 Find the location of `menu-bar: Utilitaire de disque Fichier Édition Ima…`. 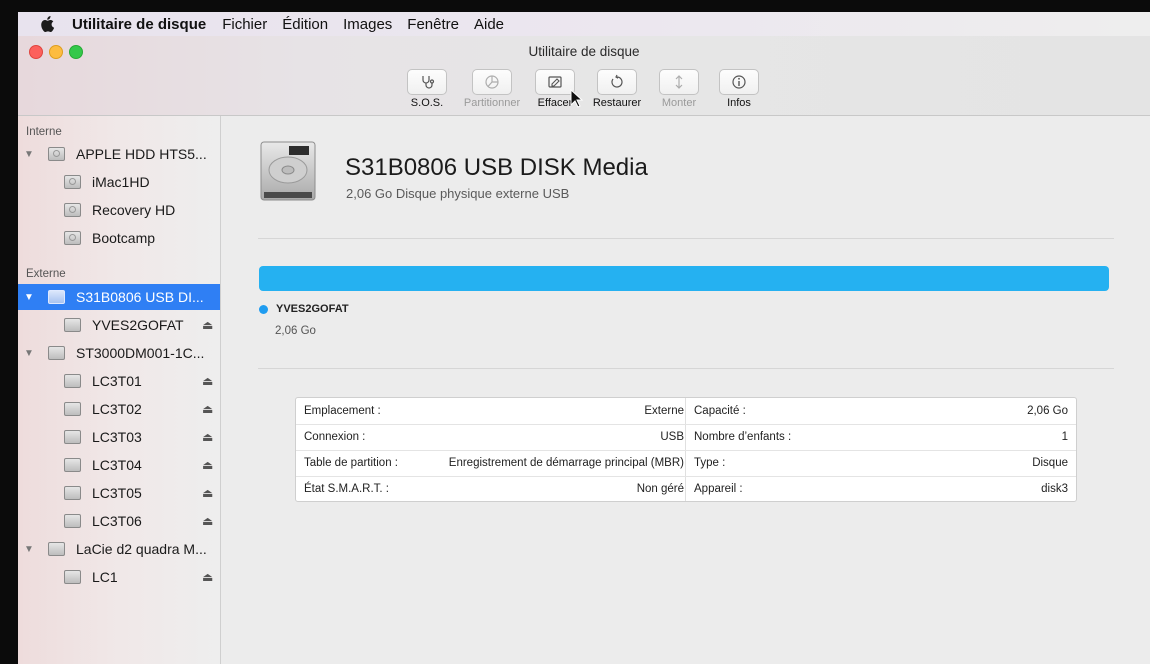

menu-bar: Utilitaire de disque Fichier Édition Ima… is located at coordinates (584, 24).